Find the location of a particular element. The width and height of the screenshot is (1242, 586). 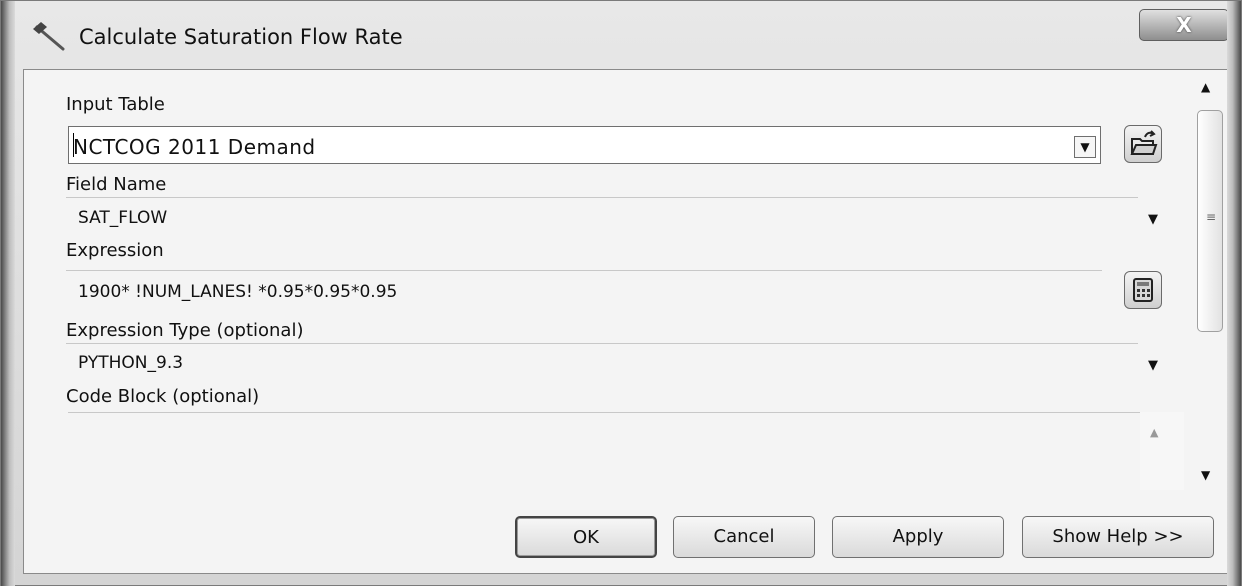

code-block-textarea is located at coordinates (604, 451).